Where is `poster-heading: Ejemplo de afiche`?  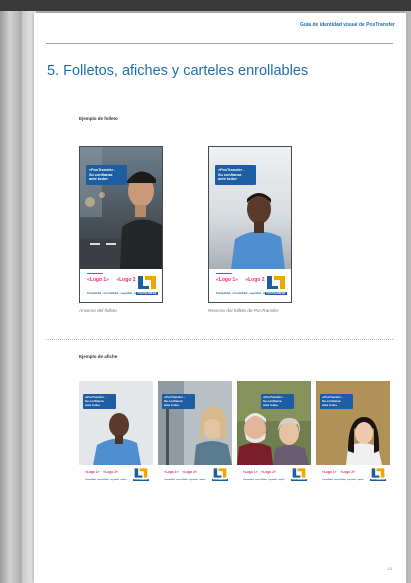 poster-heading: Ejemplo de afiche is located at coordinates (98, 356).